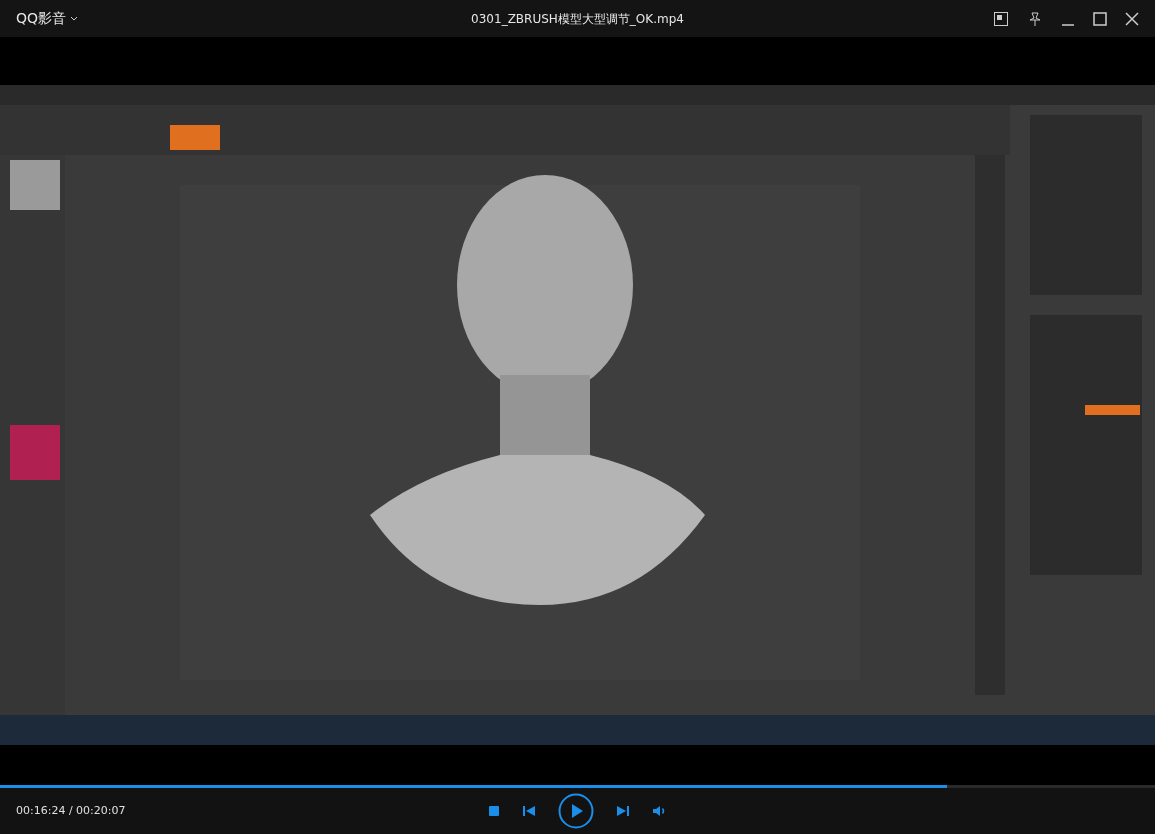 This screenshot has width=1155, height=834. Describe the element at coordinates (1001, 18) in the screenshot. I see `picture-in-picture-icon` at that location.